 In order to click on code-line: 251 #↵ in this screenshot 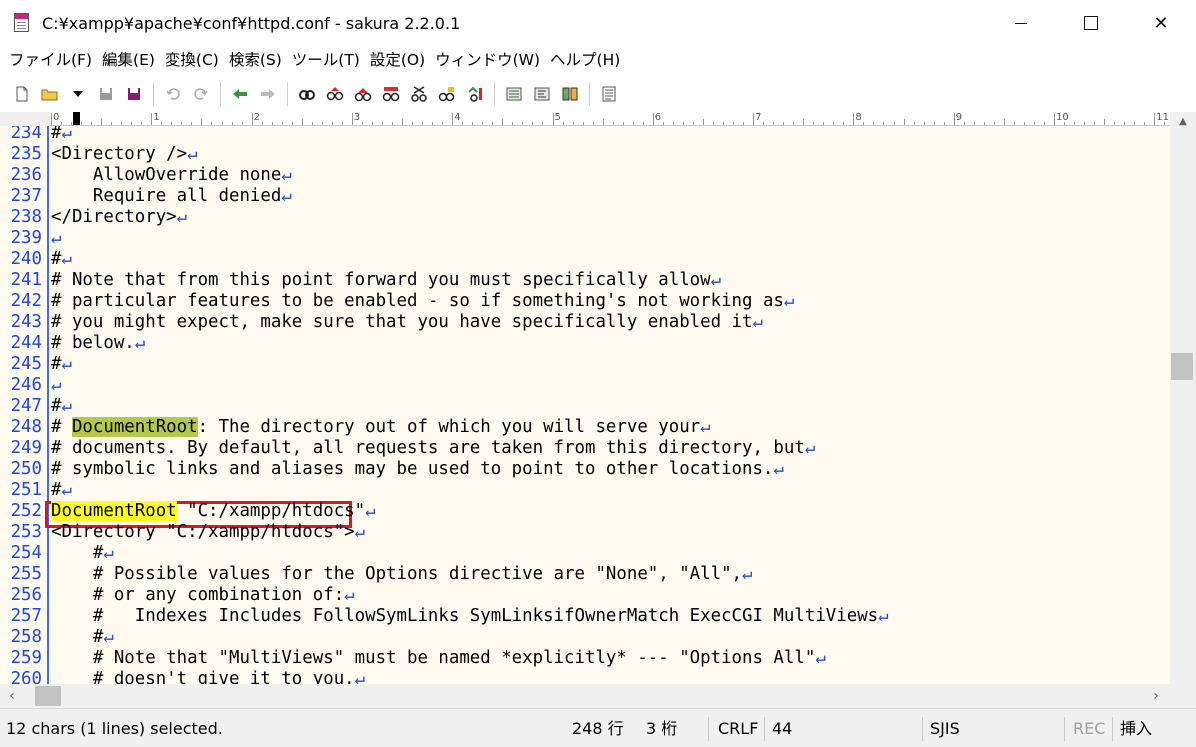, I will do `click(585, 490)`.